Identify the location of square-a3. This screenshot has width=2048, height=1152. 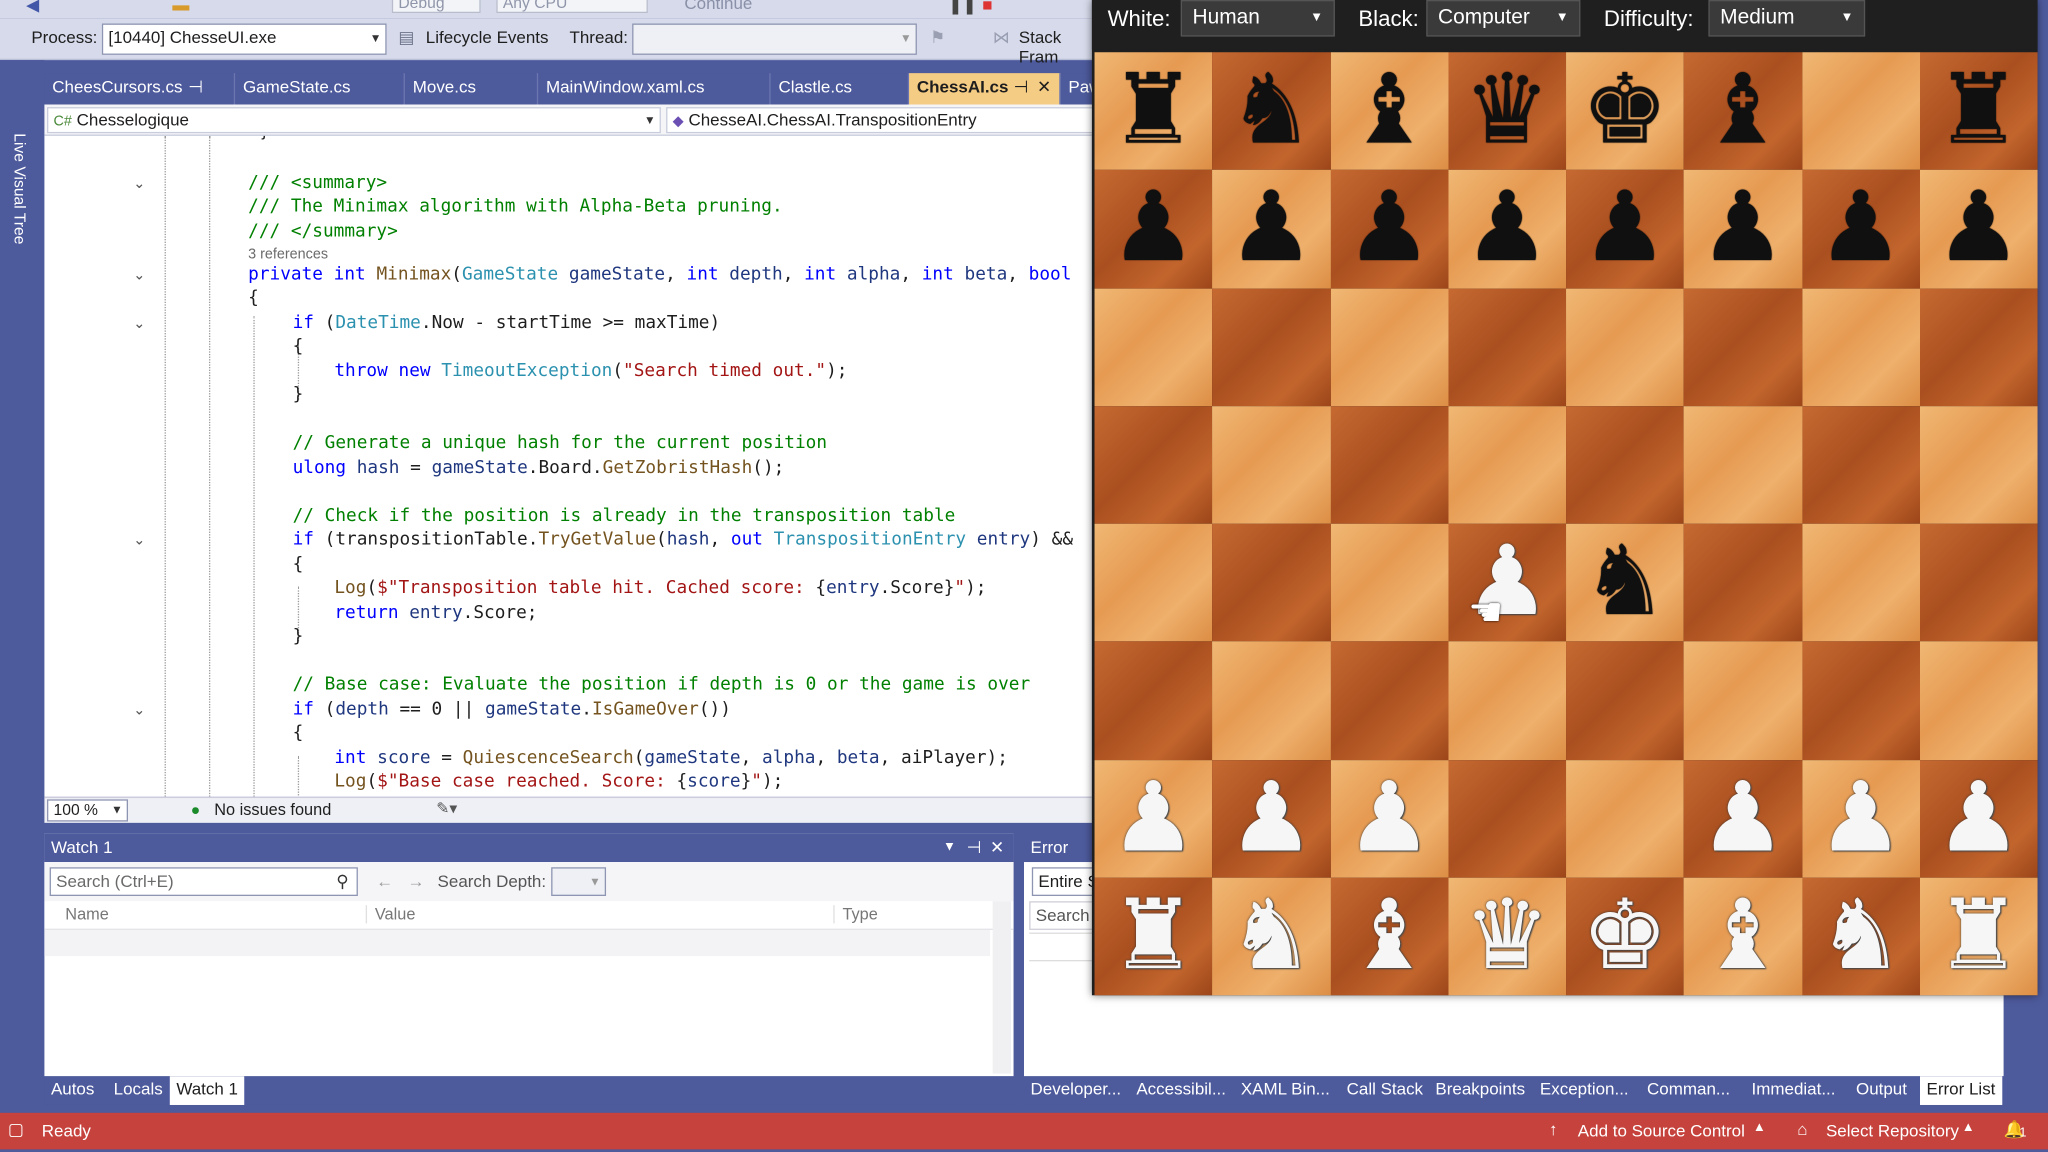
(1153, 700).